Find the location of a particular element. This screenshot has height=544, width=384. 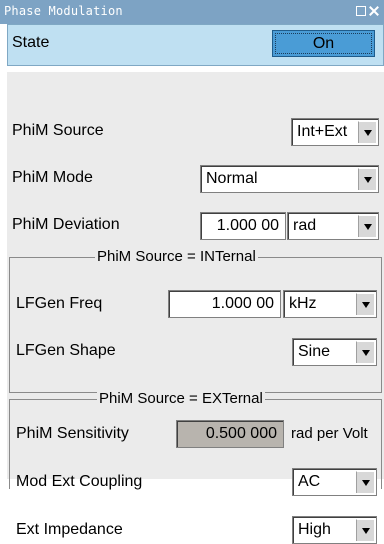

ext-impedance-value: High is located at coordinates (314, 529).